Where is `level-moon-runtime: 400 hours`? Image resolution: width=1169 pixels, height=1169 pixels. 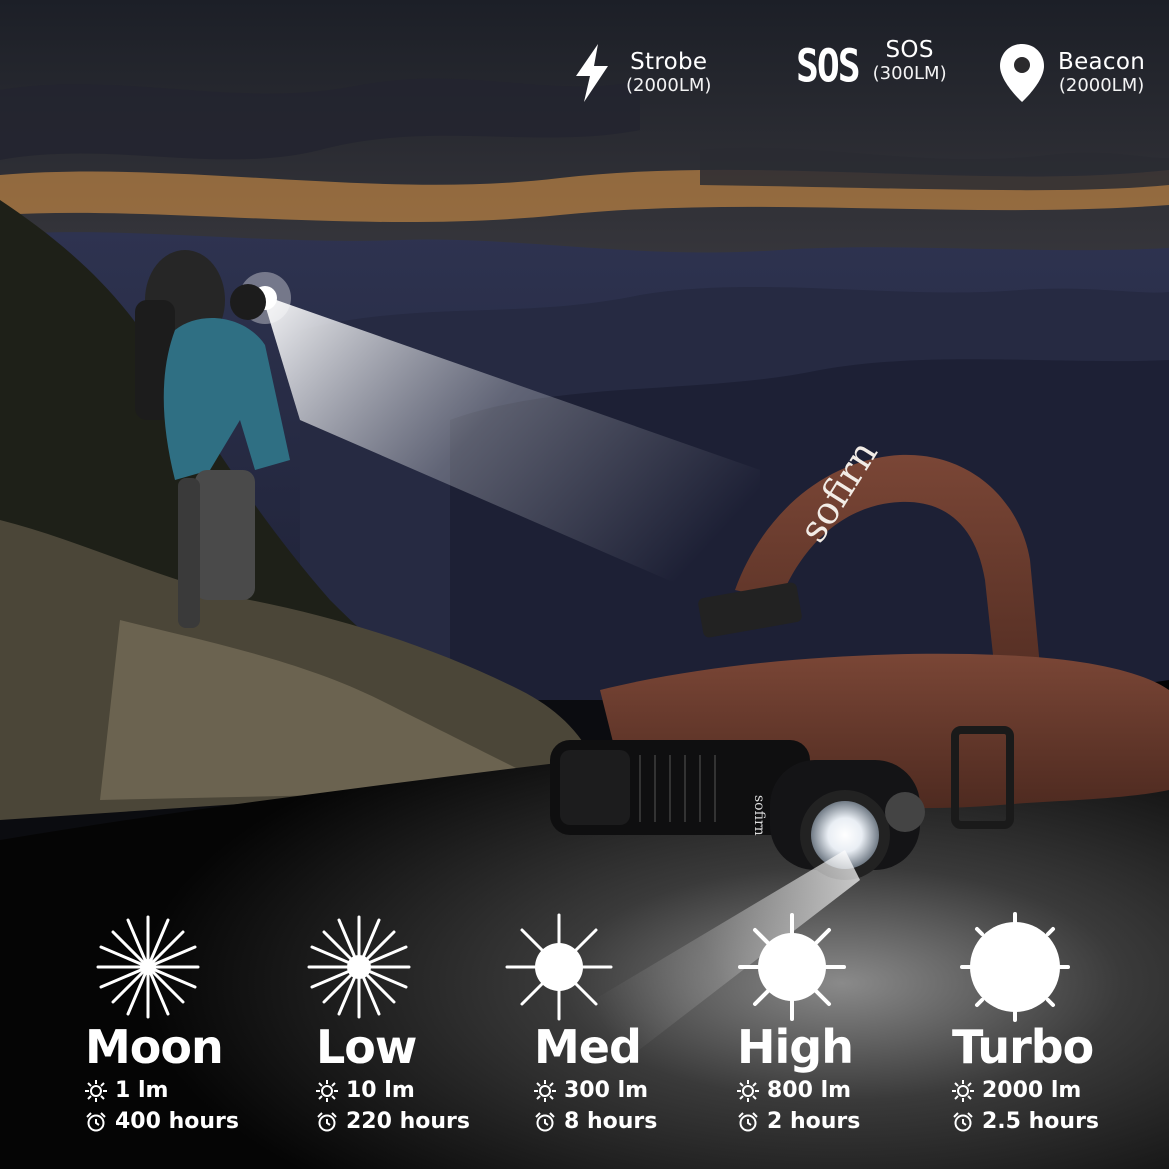 level-moon-runtime: 400 hours is located at coordinates (177, 1121).